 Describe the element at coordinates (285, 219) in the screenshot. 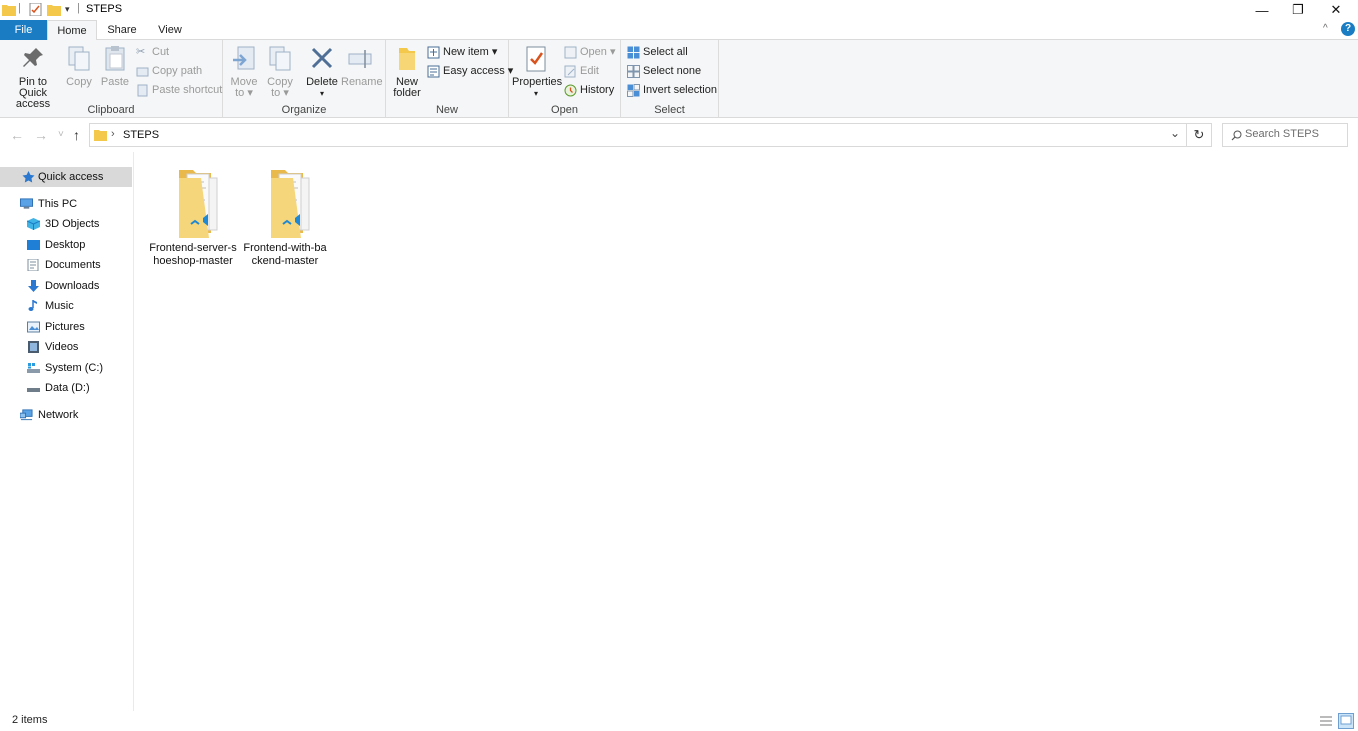

I see `folder-item: Frontend-with-backend-master` at that location.